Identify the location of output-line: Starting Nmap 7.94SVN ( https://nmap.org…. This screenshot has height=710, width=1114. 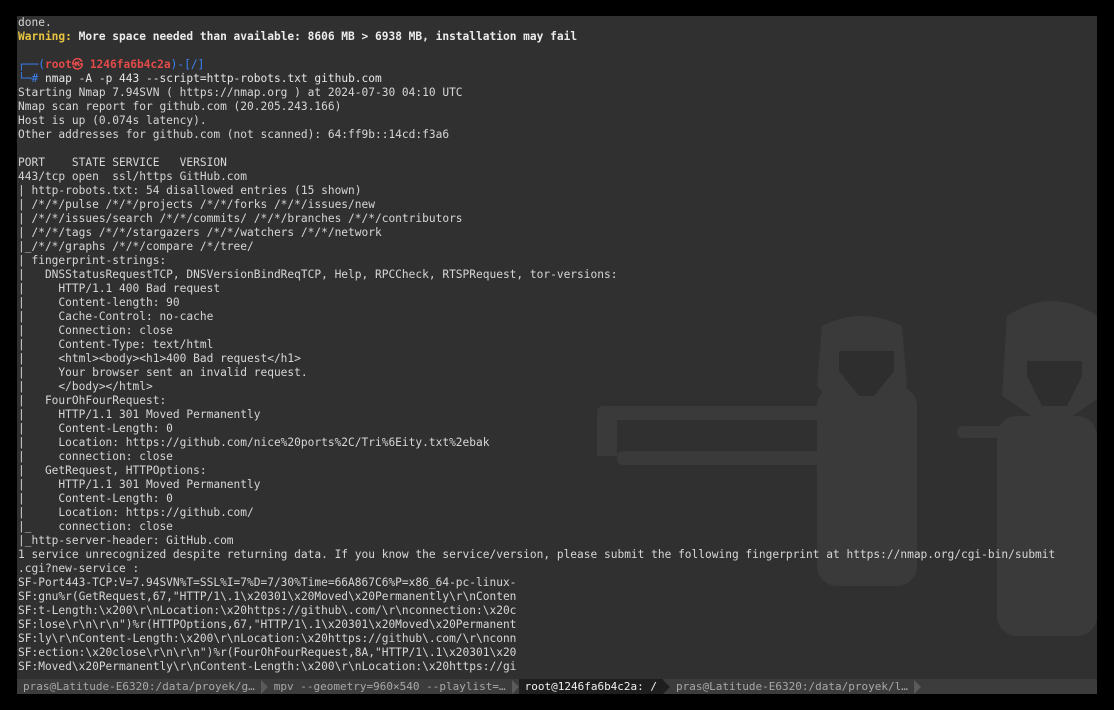
(240, 92).